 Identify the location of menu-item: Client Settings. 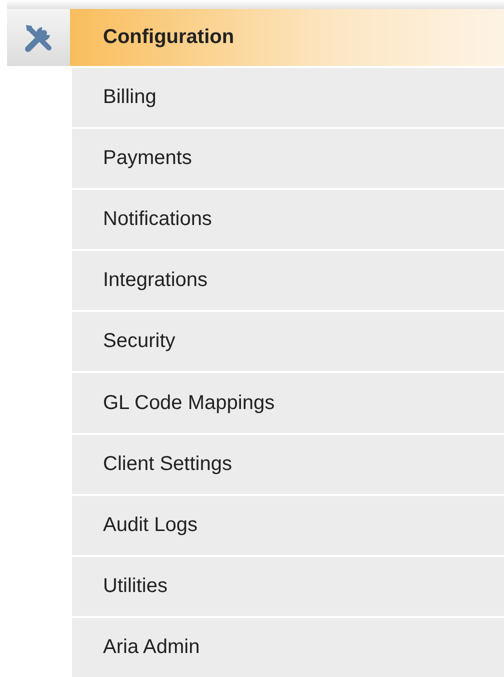
(288, 464).